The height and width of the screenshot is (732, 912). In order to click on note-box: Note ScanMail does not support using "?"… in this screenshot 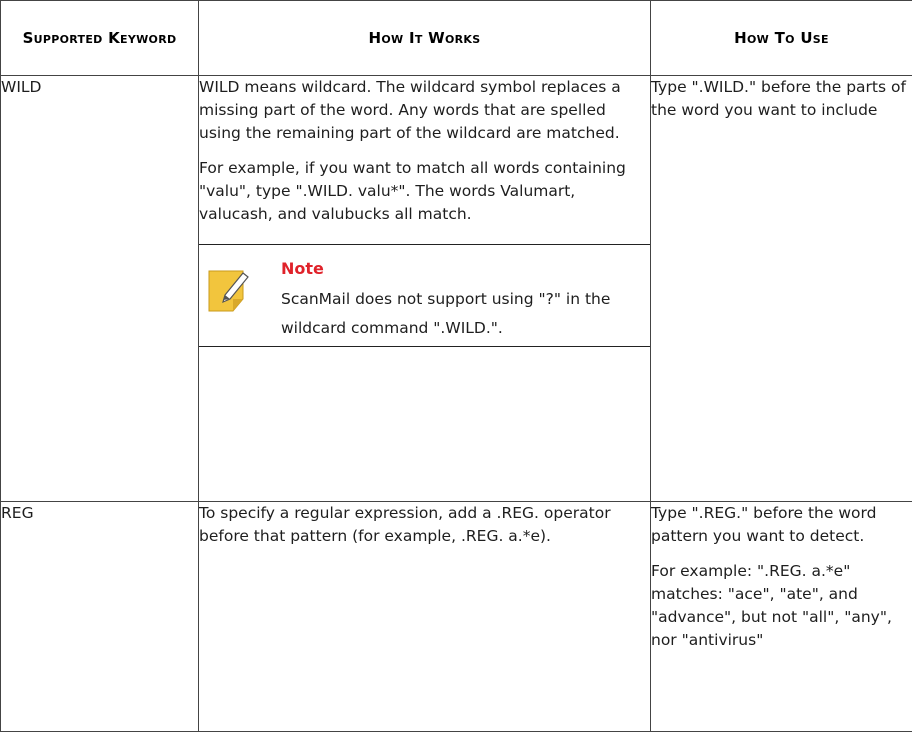, I will do `click(424, 295)`.